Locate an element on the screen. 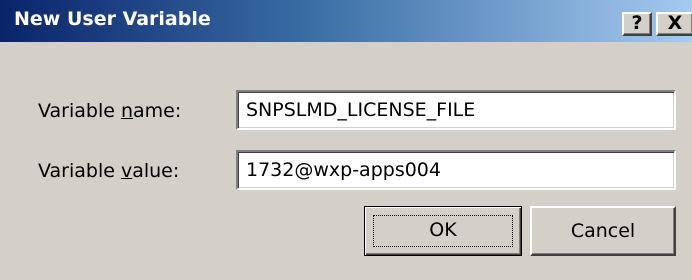 The height and width of the screenshot is (280, 692). variable-value-label-prefix: Variable is located at coordinates (79, 171).